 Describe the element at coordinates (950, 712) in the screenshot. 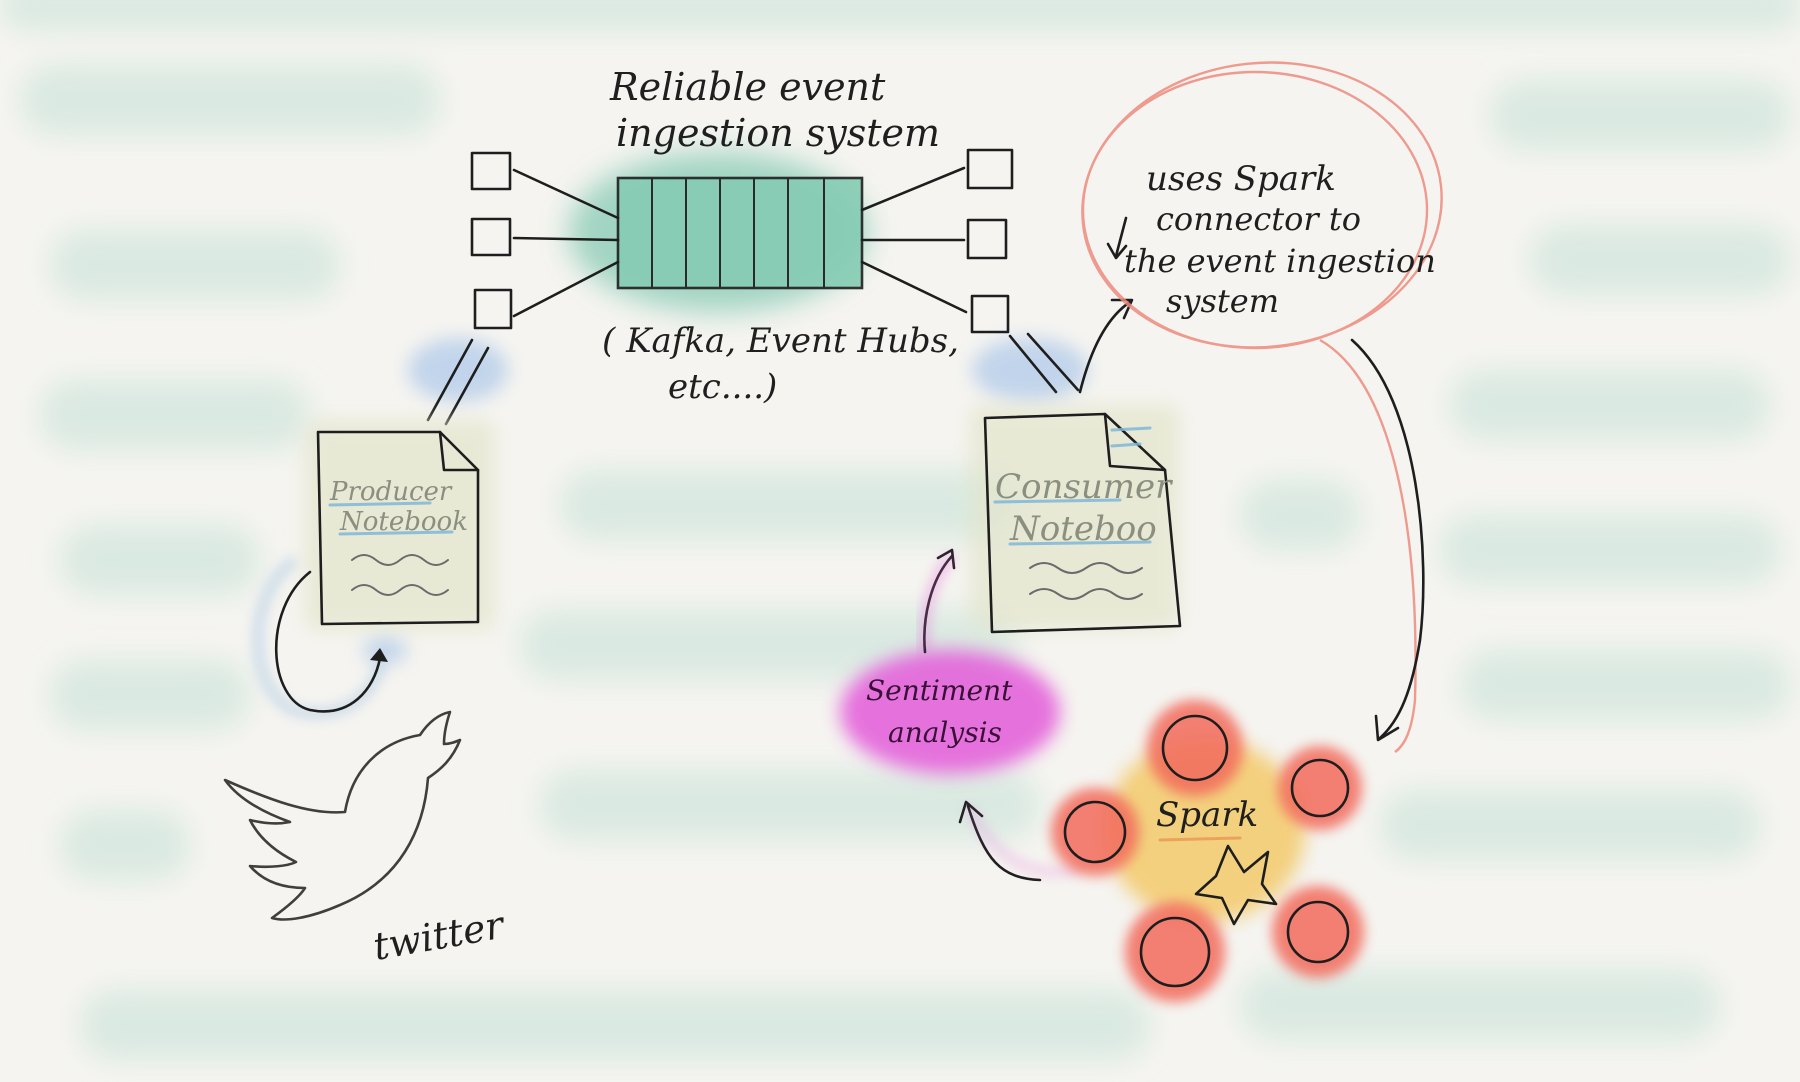

I see `sentiment-analysis-blob` at that location.